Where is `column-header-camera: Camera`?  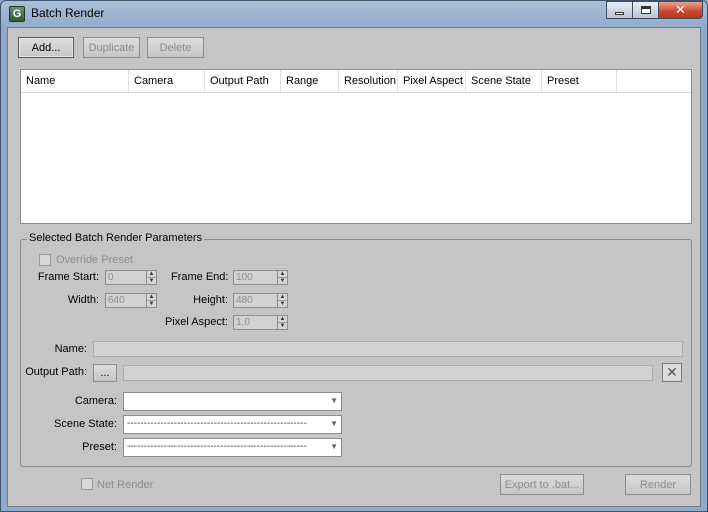 column-header-camera: Camera is located at coordinates (167, 81).